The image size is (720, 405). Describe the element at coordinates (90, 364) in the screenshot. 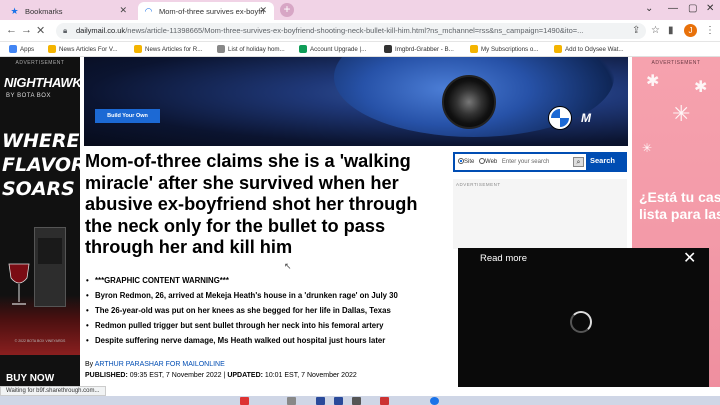

I see `byline-prefix: By` at that location.